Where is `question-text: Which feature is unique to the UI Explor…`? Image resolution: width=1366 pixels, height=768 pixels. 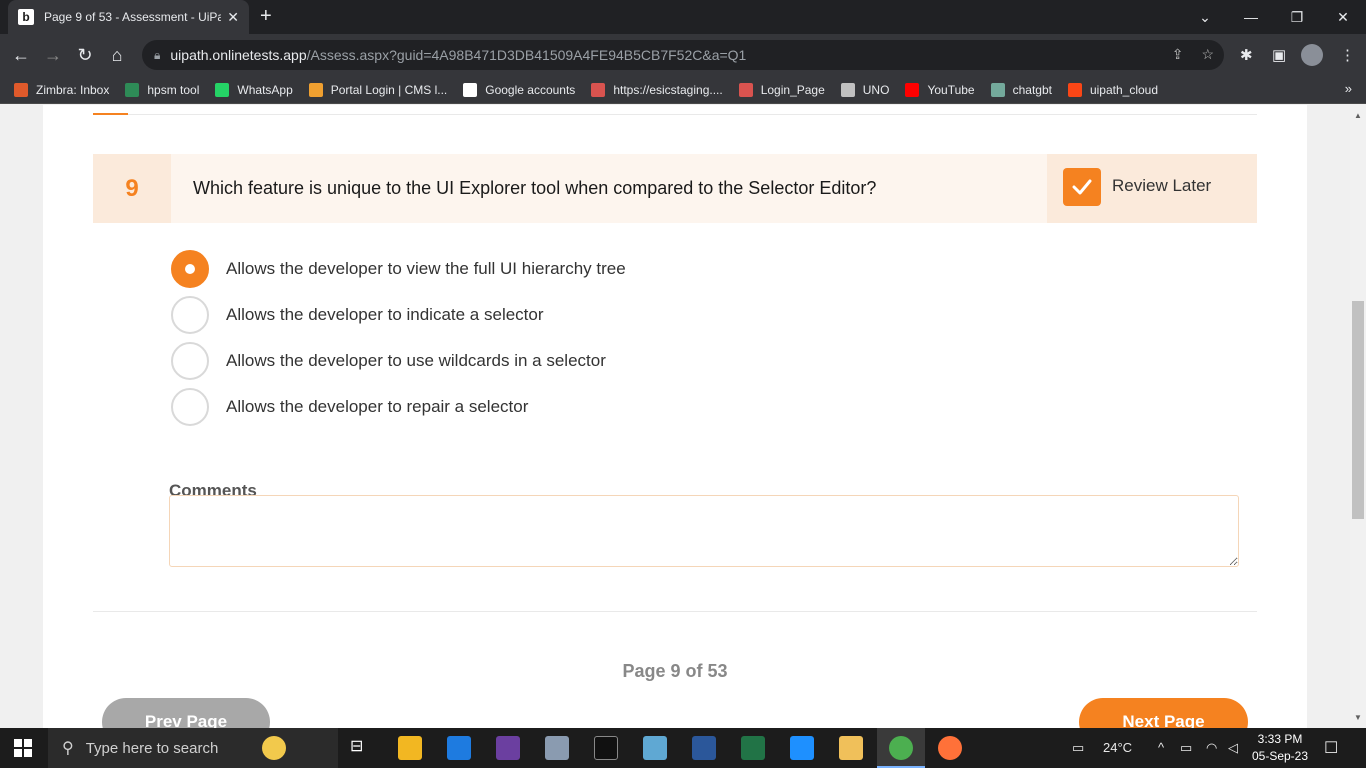
question-text: Which feature is unique to the UI Explor… is located at coordinates (535, 188).